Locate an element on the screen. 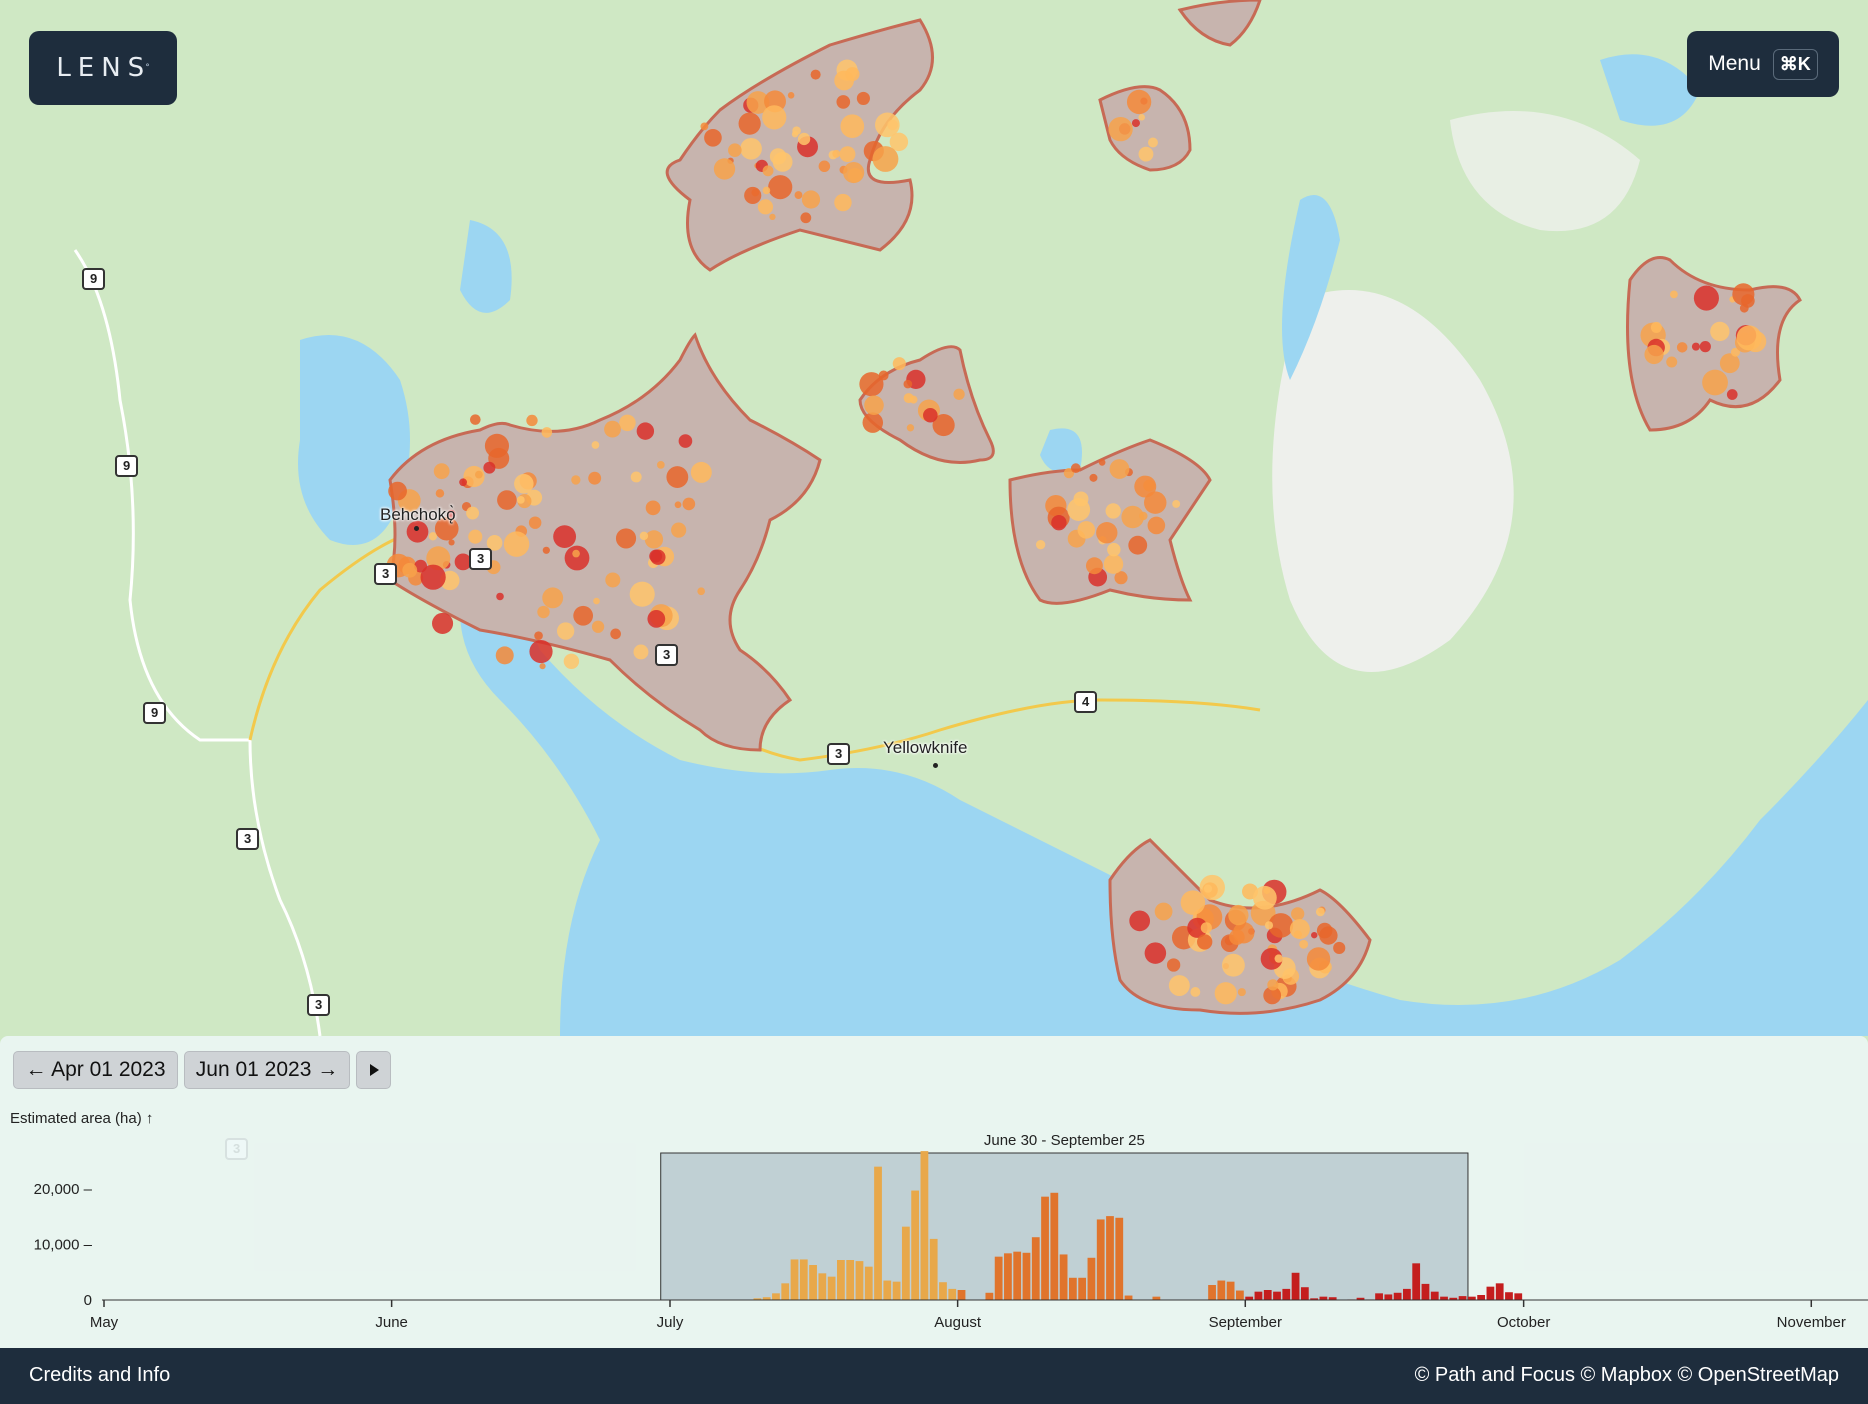 This screenshot has height=1404, width=1868. app-logo: LENS ° is located at coordinates (103, 68).